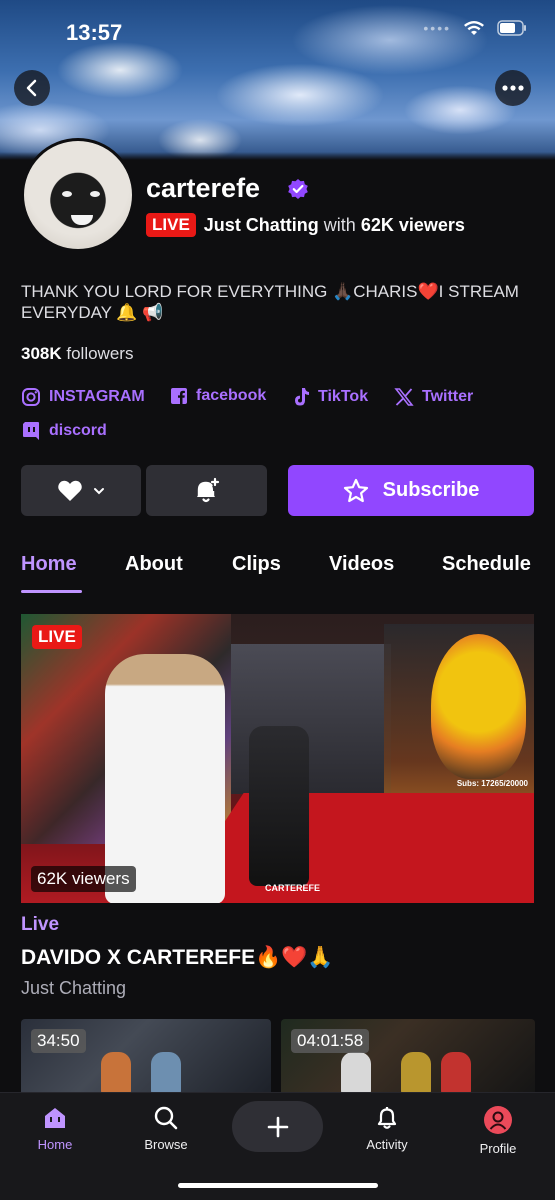  Describe the element at coordinates (100, 353) in the screenshot. I see `followers-label: followers` at that location.